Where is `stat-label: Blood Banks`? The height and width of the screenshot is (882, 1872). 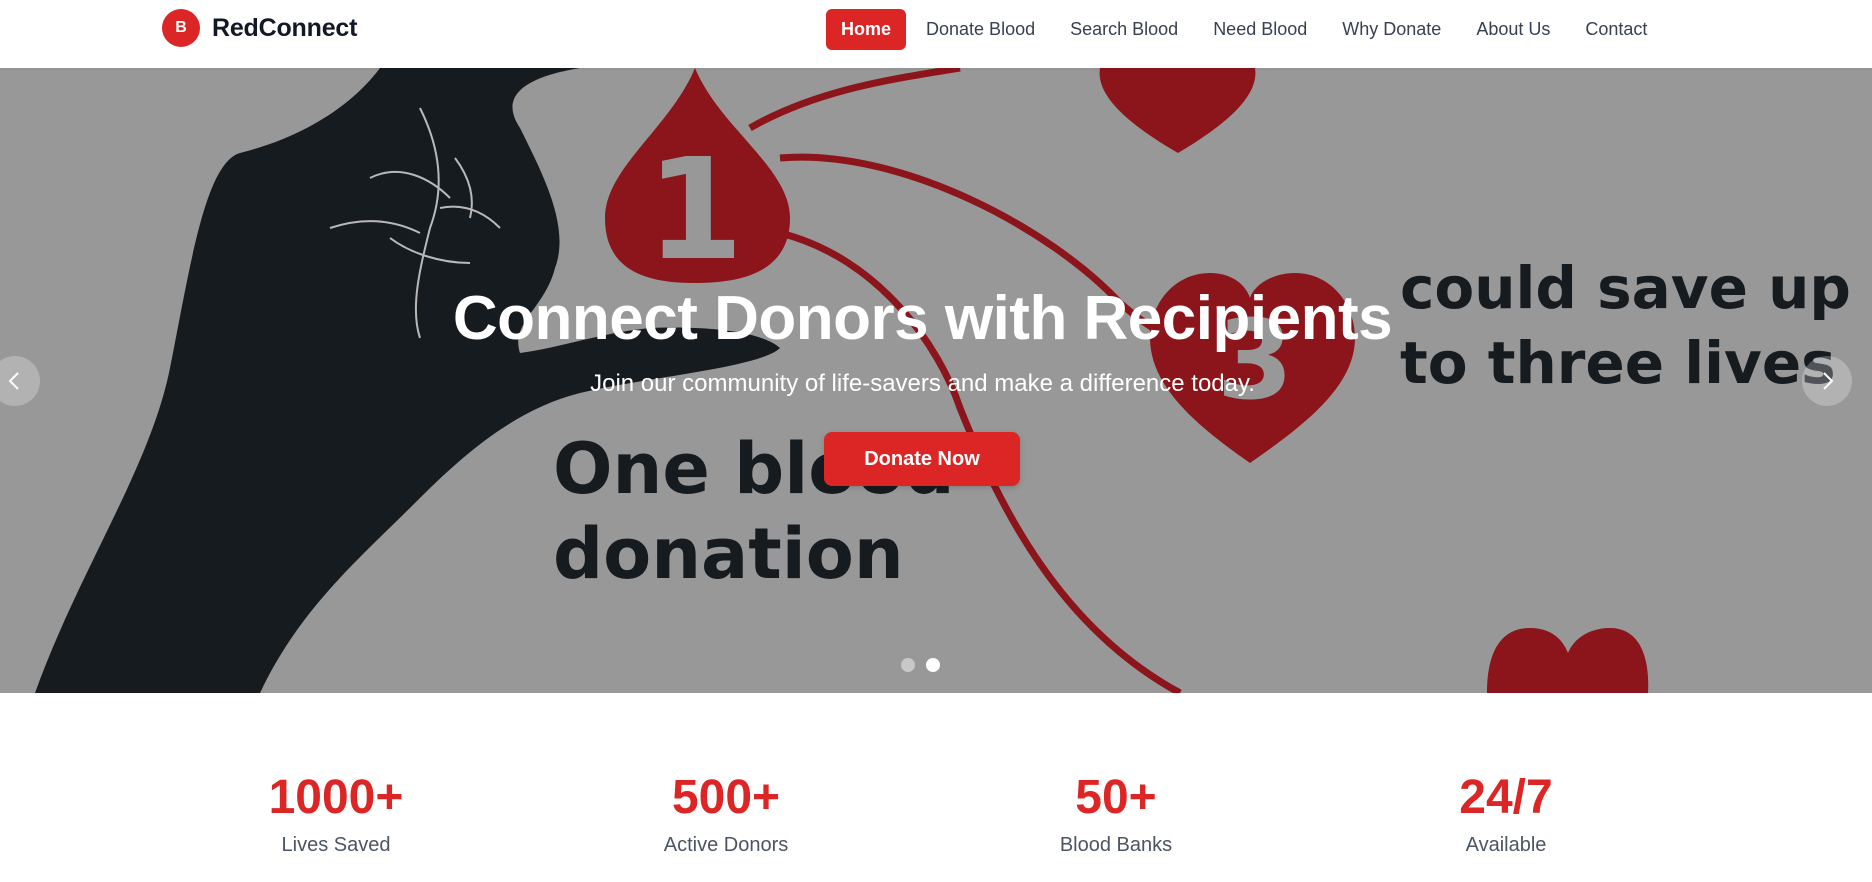
stat-label: Blood Banks is located at coordinates (1116, 845).